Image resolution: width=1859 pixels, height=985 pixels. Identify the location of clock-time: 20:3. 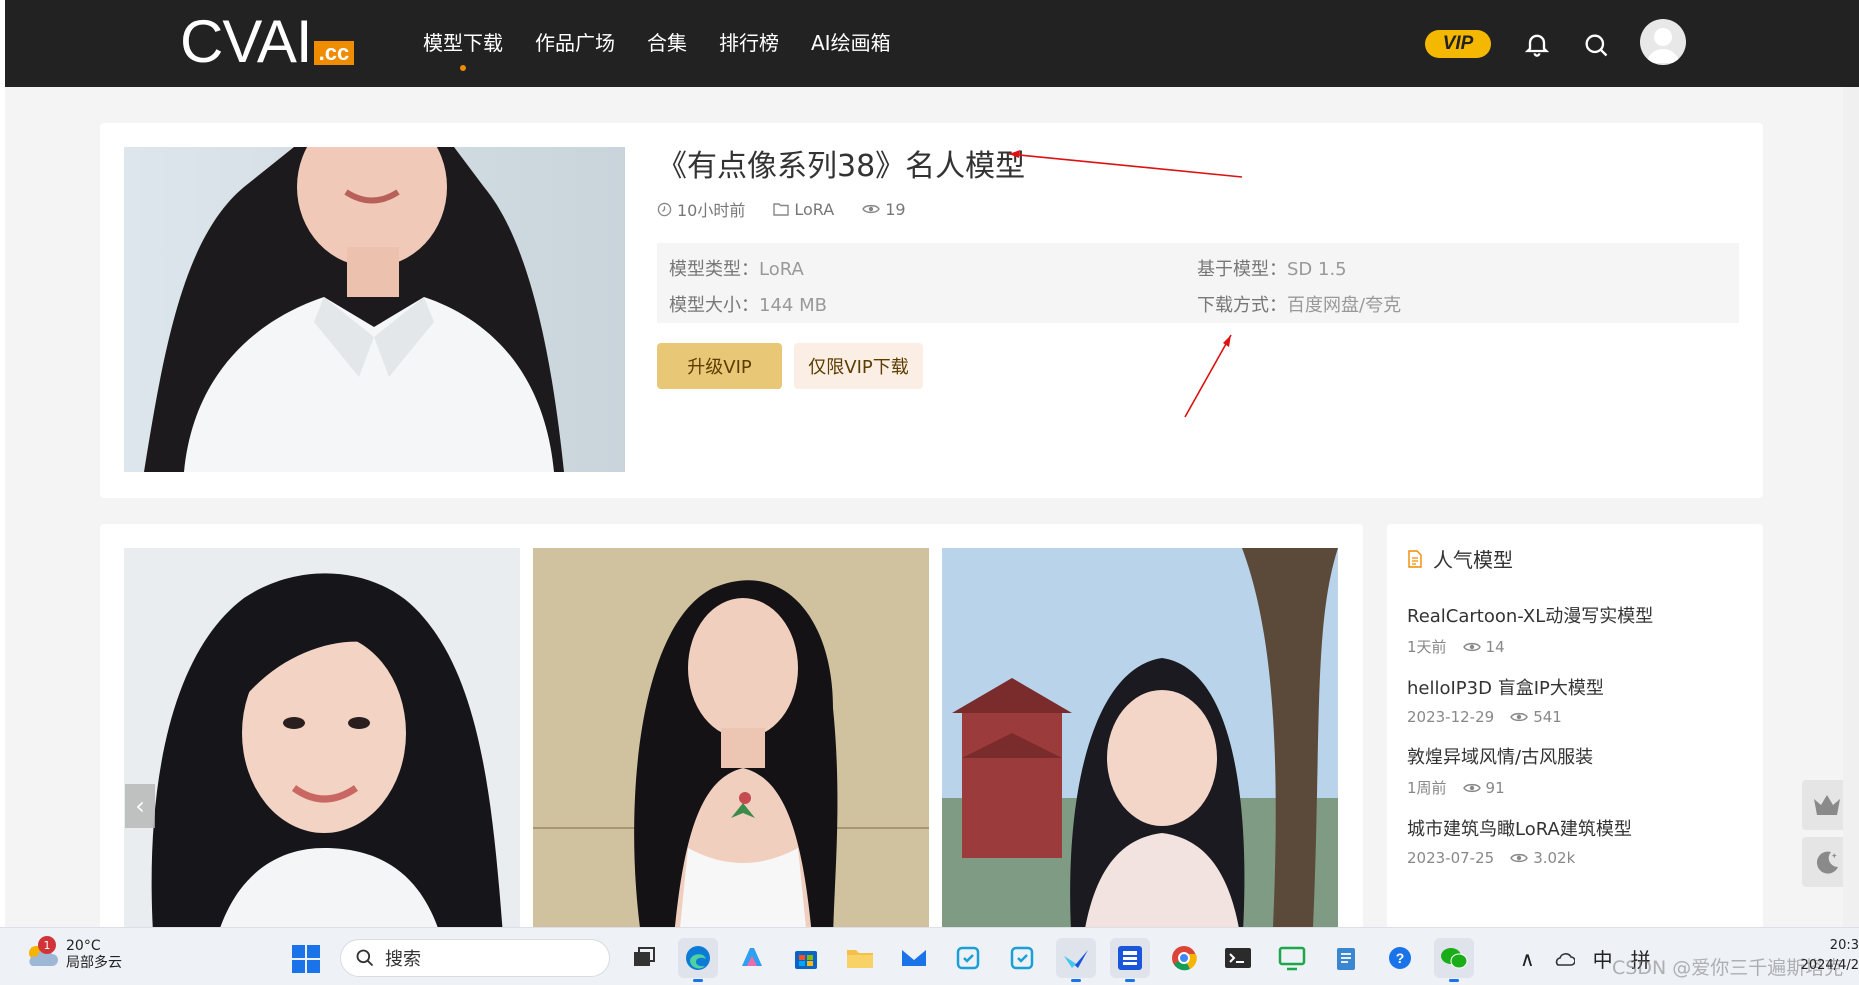
(1844, 945).